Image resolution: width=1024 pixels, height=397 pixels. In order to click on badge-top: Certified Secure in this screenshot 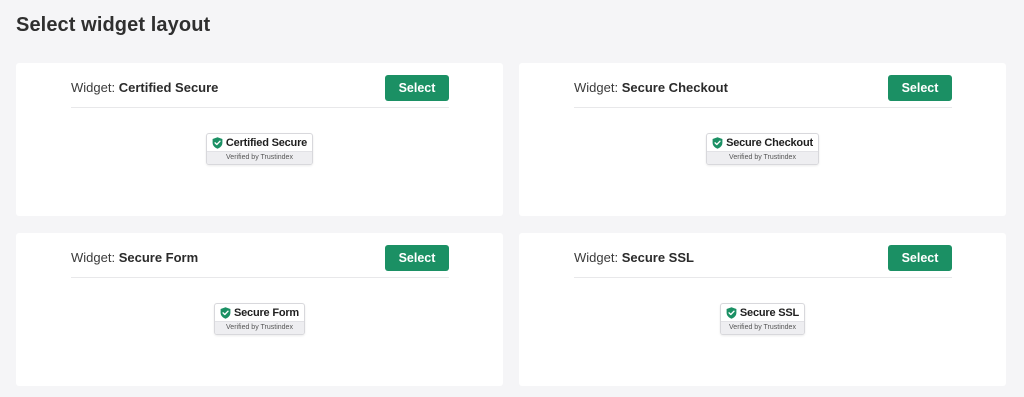, I will do `click(259, 142)`.